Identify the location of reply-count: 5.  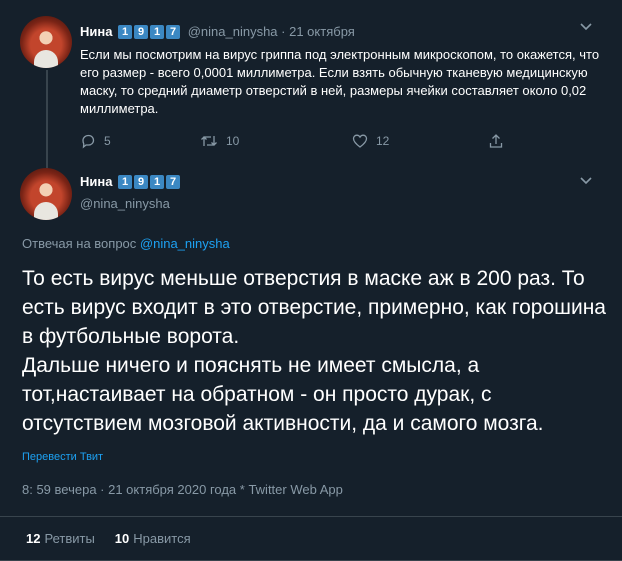
(107, 141).